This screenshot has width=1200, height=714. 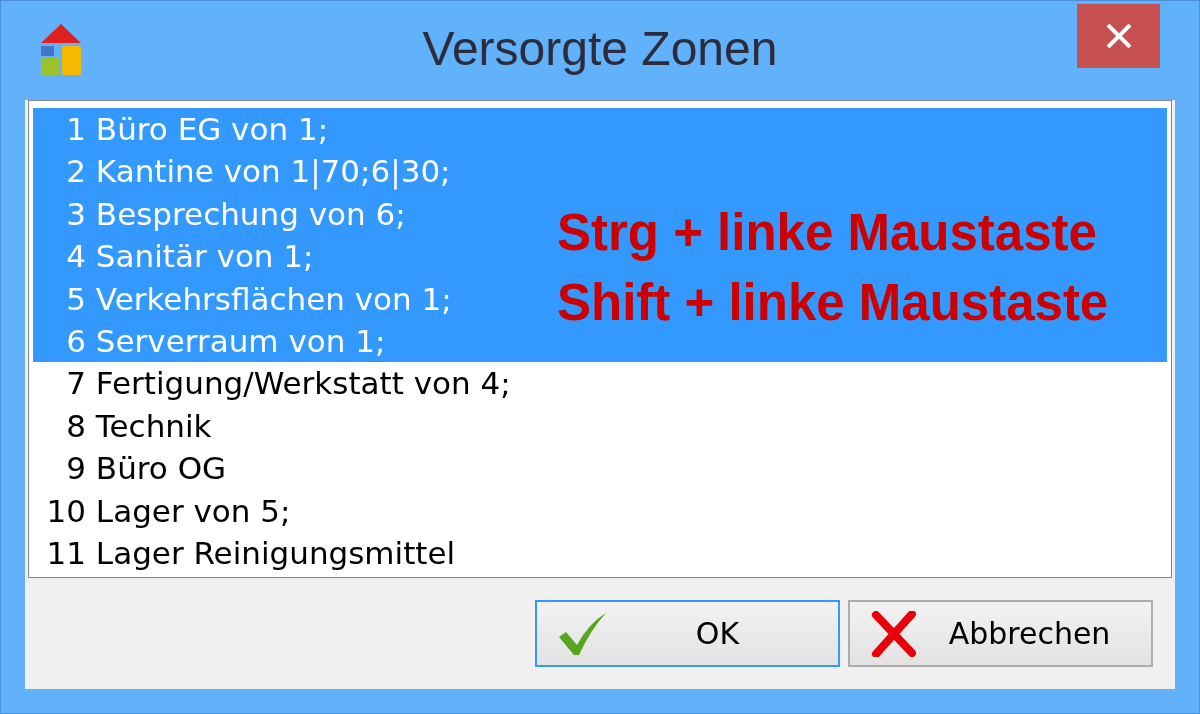 What do you see at coordinates (687, 633) in the screenshot?
I see `ok-button: OK` at bounding box center [687, 633].